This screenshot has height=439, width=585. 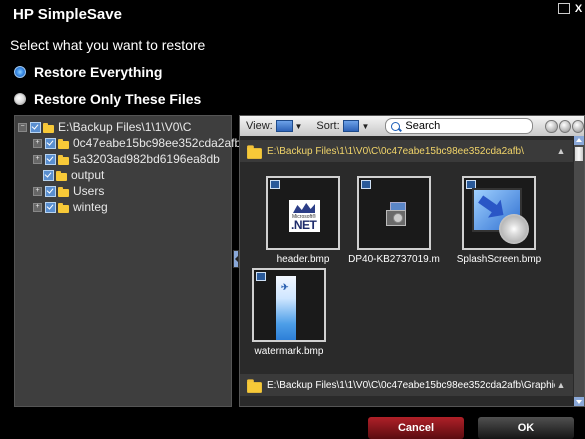 I want to click on scroll-down-icon, so click(x=579, y=401).